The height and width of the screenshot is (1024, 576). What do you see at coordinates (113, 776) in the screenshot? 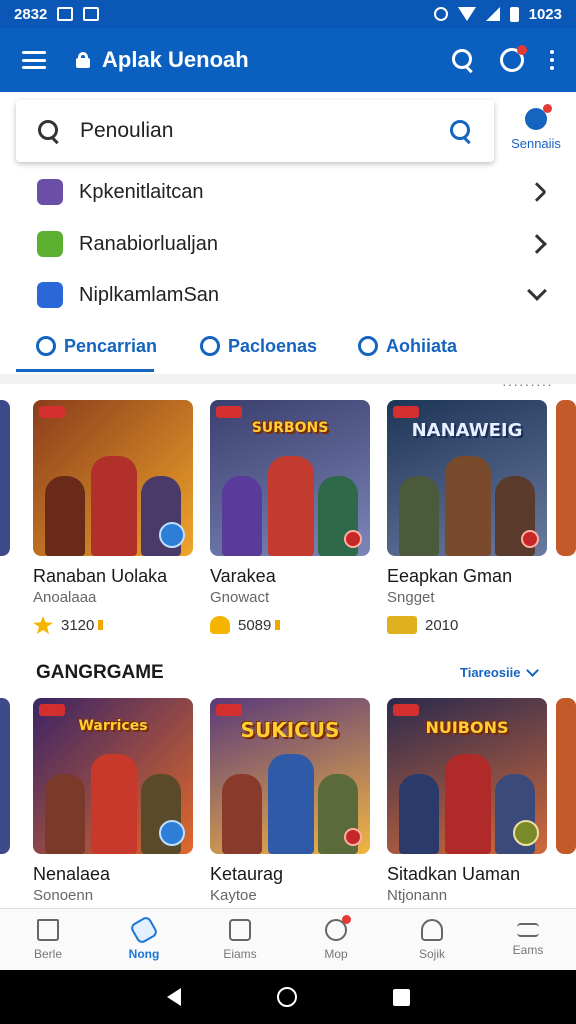
I see `game-thumbnail: Warrices` at bounding box center [113, 776].